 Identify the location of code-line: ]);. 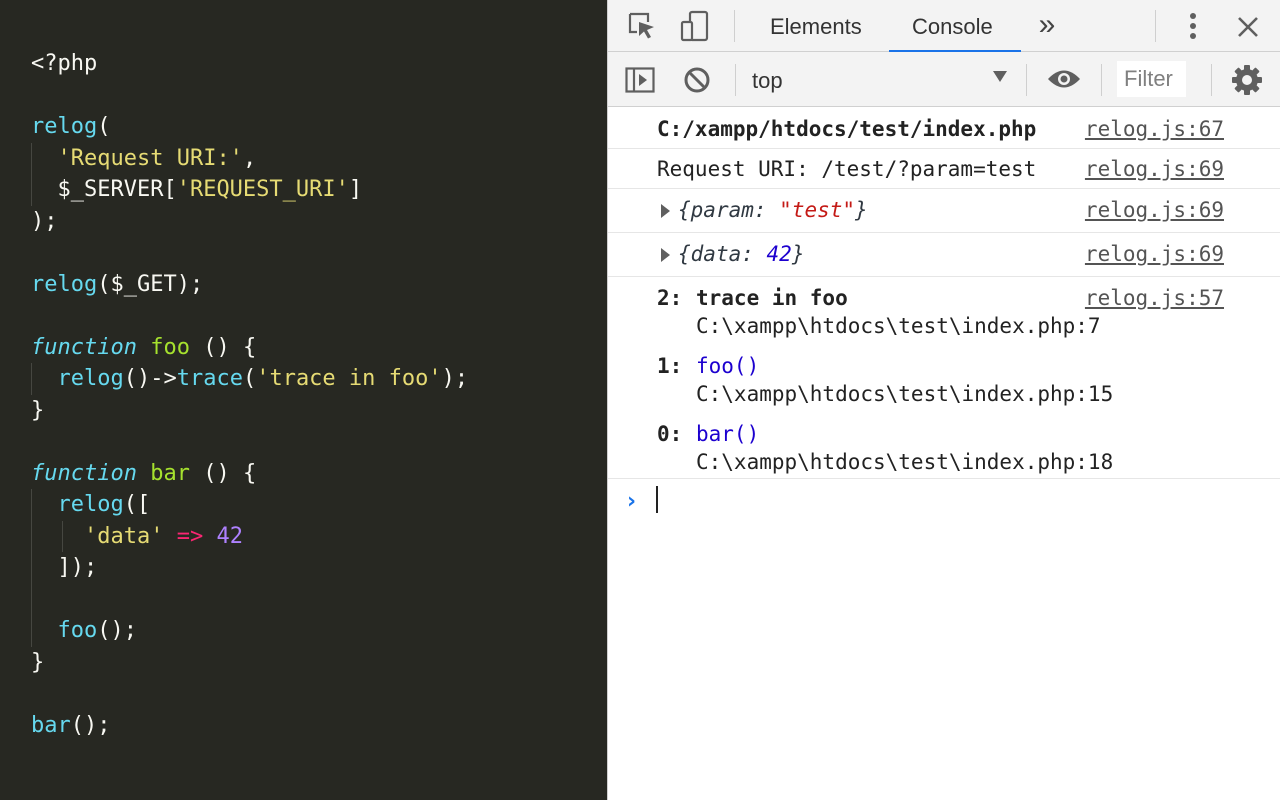
(303, 568).